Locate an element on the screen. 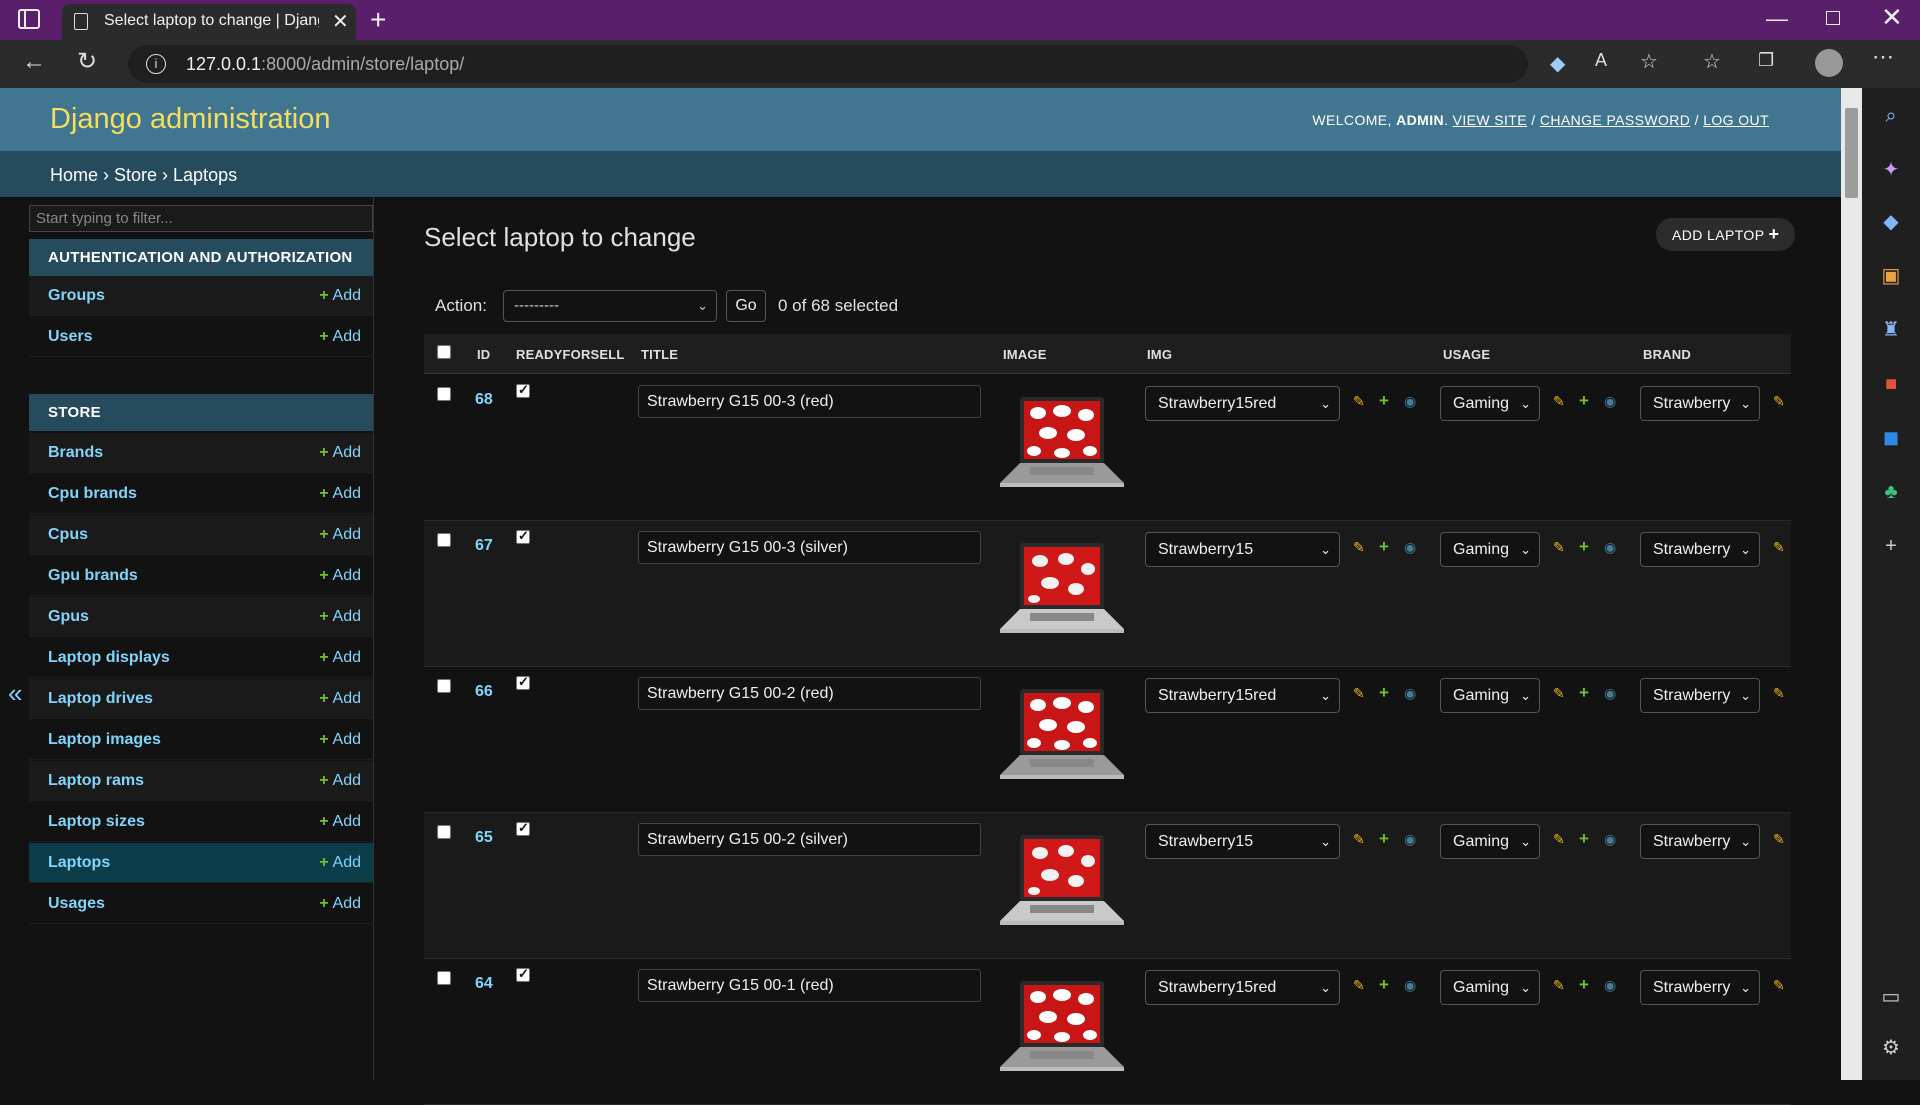 This screenshot has width=1920, height=1105. row-id-link: 68 is located at coordinates (484, 400).